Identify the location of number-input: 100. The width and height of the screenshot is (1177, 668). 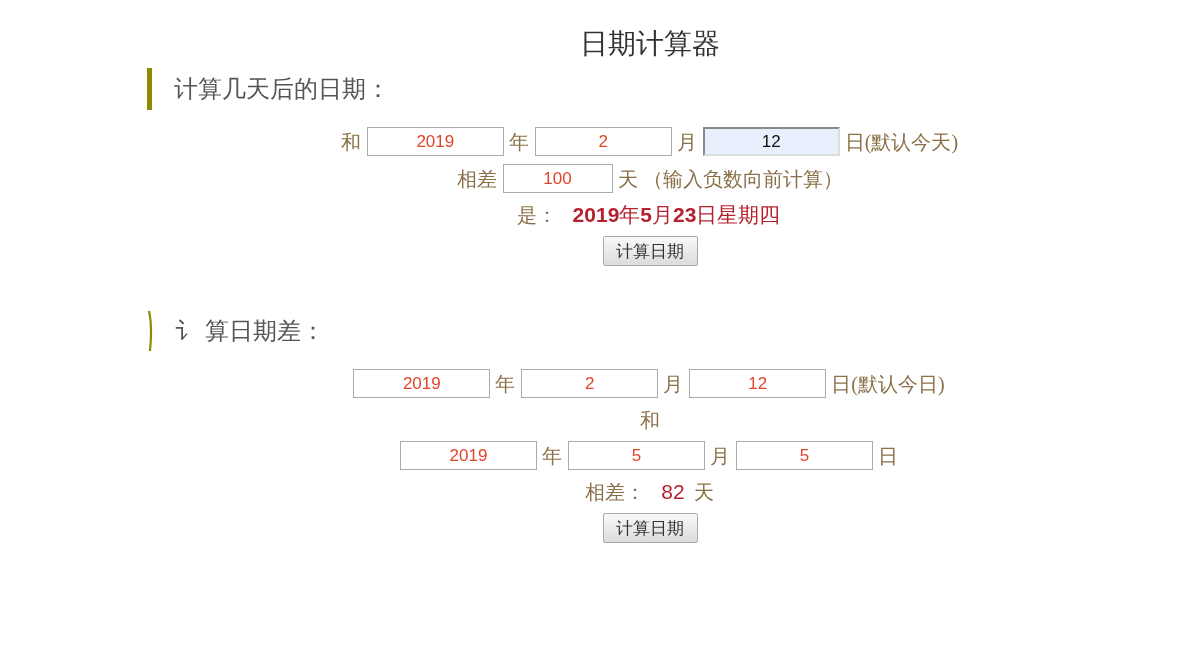
(557, 178).